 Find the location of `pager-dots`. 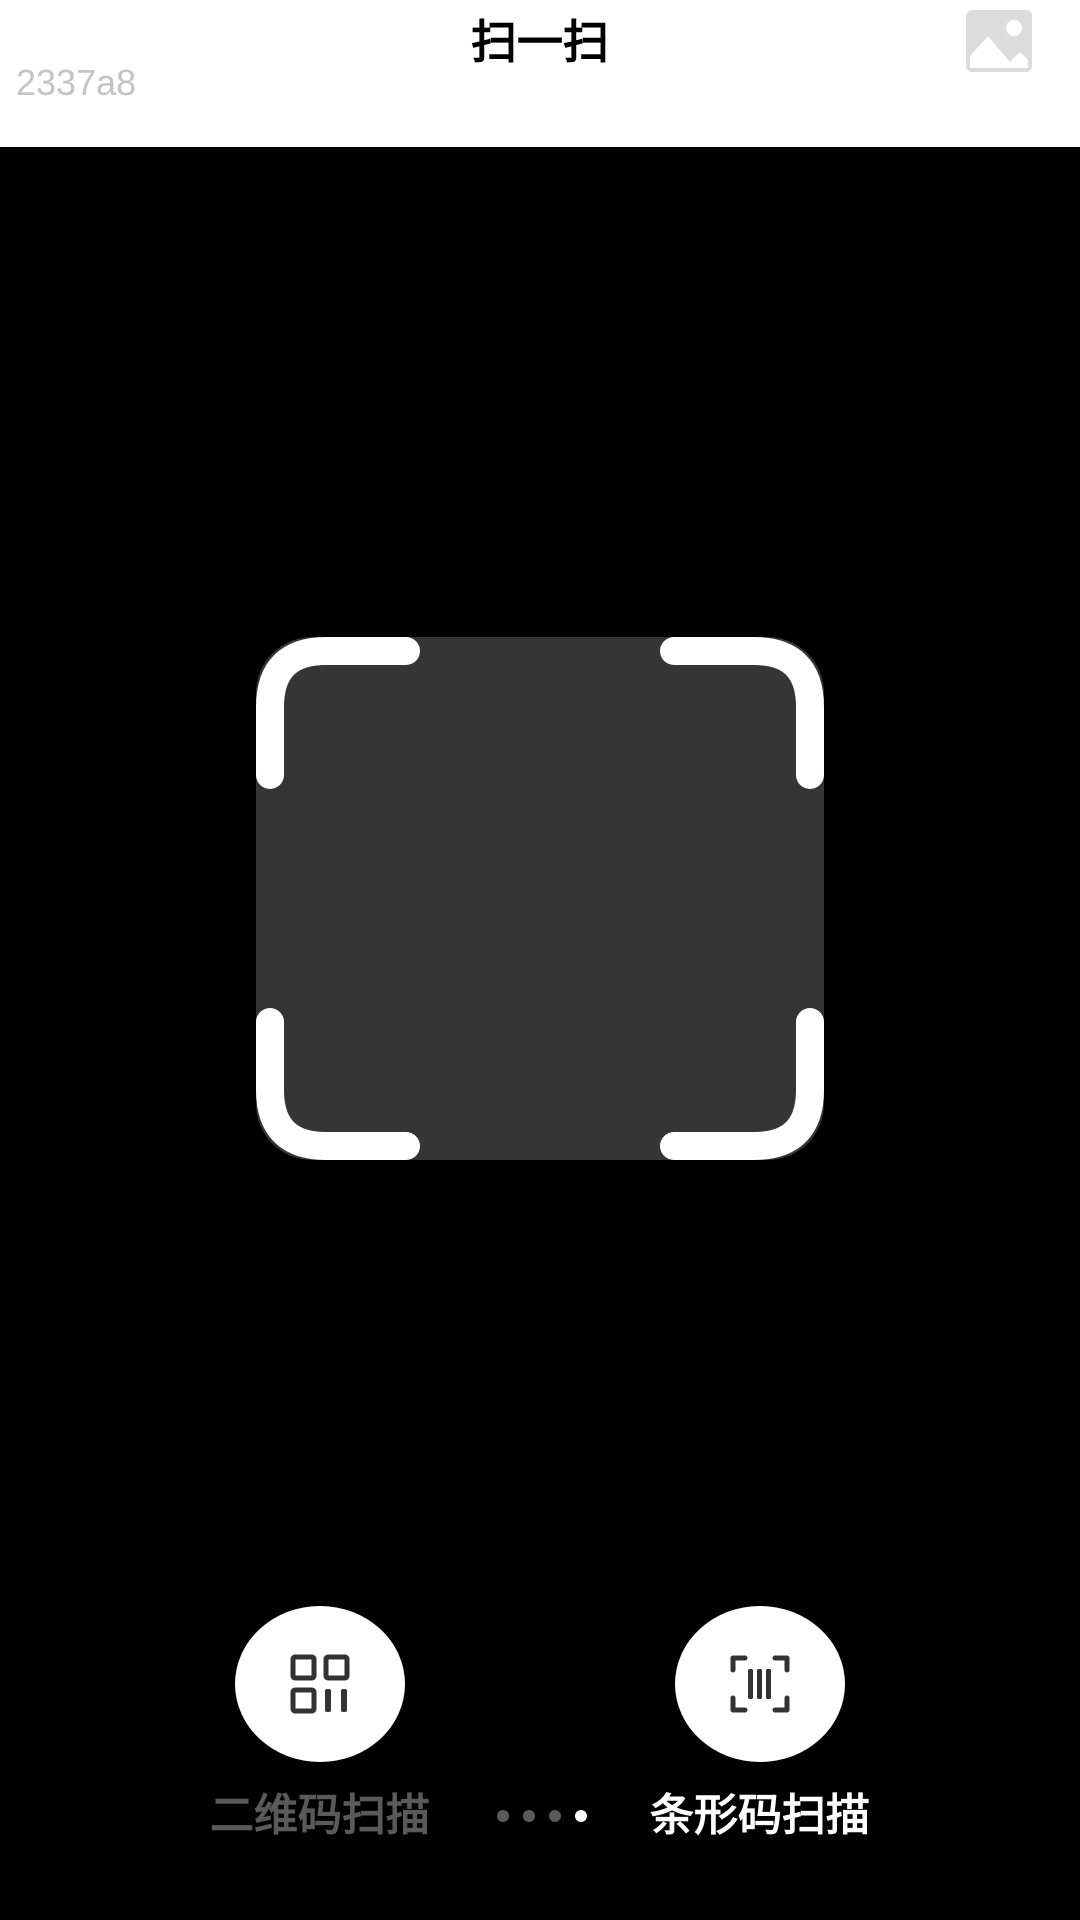

pager-dots is located at coordinates (540, 1815).